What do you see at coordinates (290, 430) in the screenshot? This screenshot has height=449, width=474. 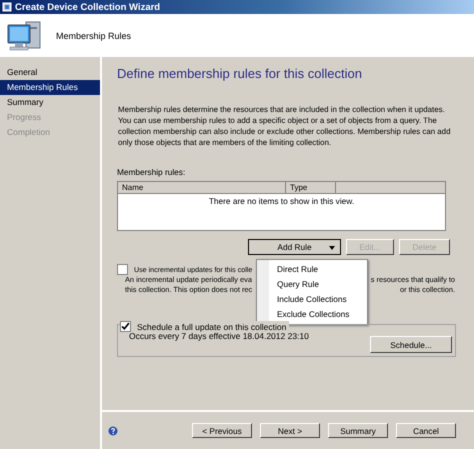 I see `wizard-button: Next >` at bounding box center [290, 430].